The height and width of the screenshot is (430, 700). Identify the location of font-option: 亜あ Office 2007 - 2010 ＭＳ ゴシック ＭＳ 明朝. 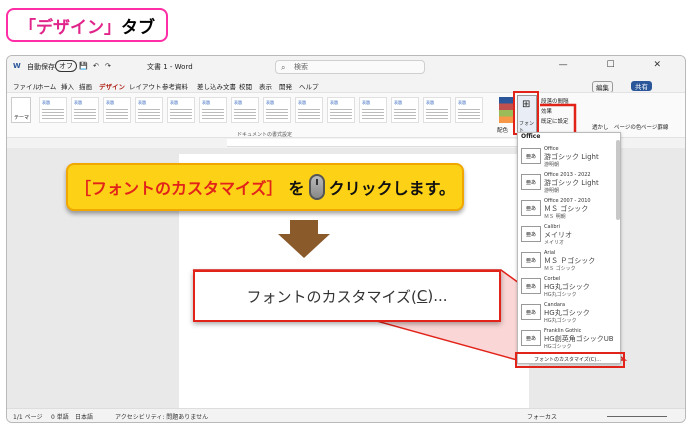
(569, 208).